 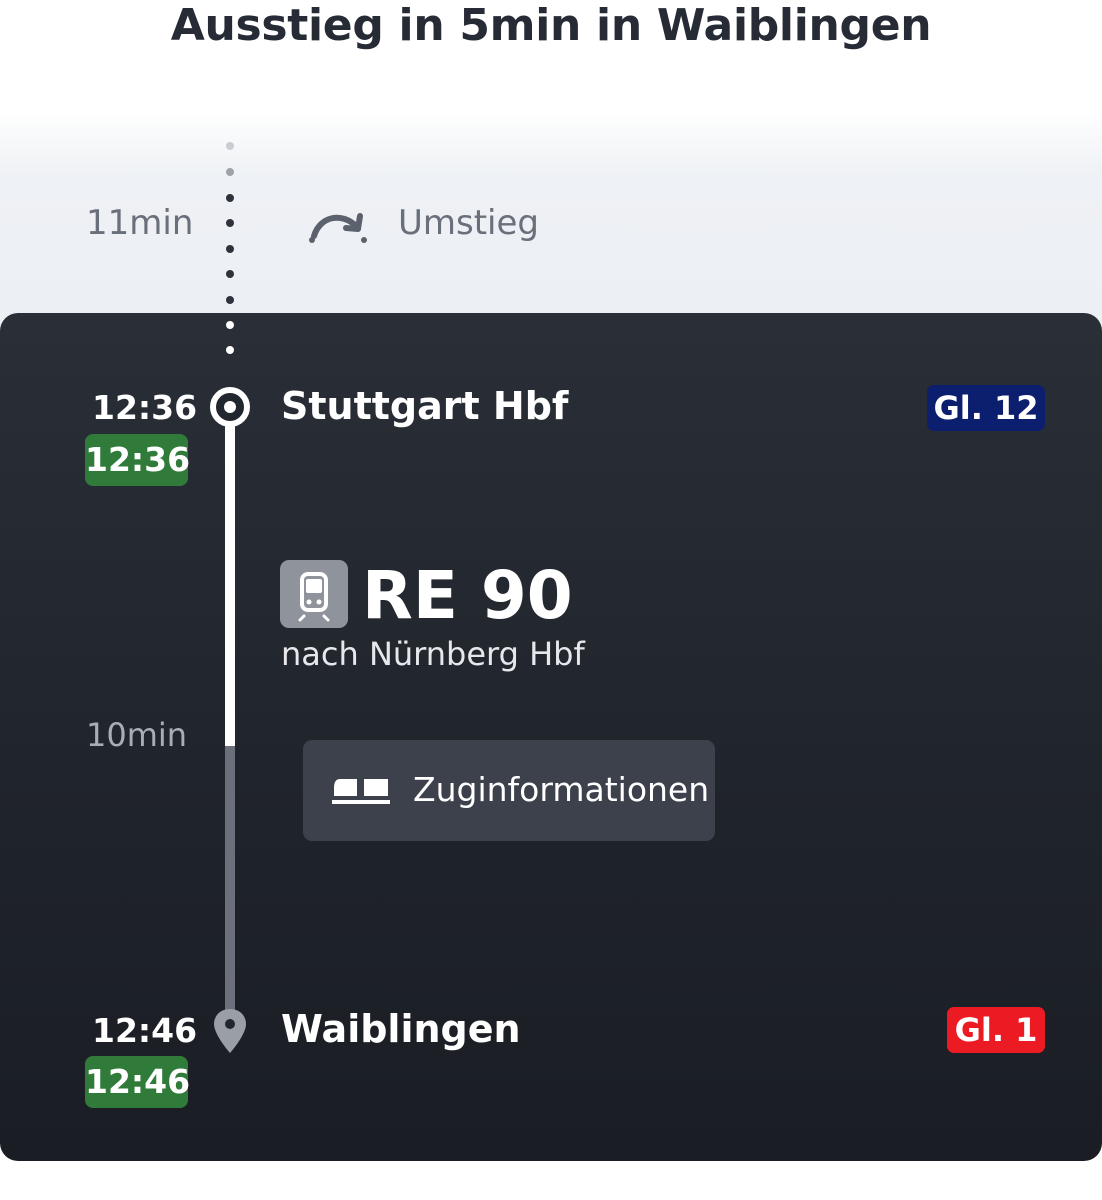 What do you see at coordinates (401, 1029) in the screenshot?
I see `destination-station: Waiblingen` at bounding box center [401, 1029].